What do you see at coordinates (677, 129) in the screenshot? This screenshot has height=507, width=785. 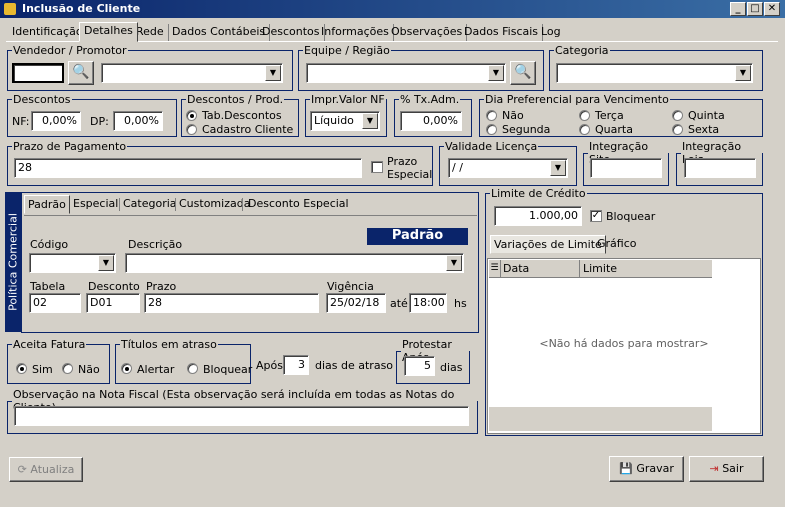 I see `dia-sexta-radio` at bounding box center [677, 129].